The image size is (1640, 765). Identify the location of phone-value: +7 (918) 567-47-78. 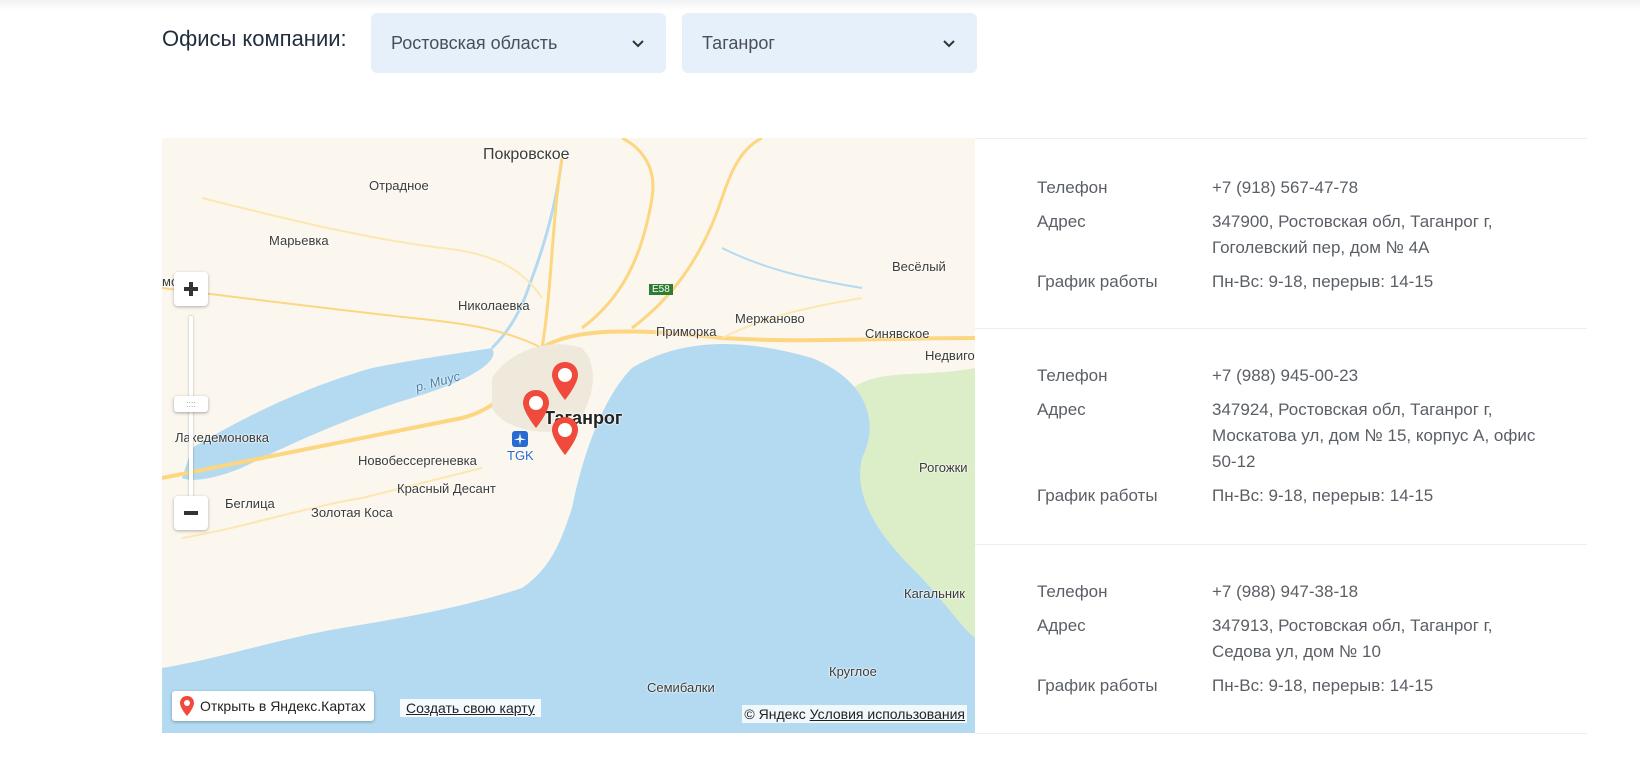
(1377, 188).